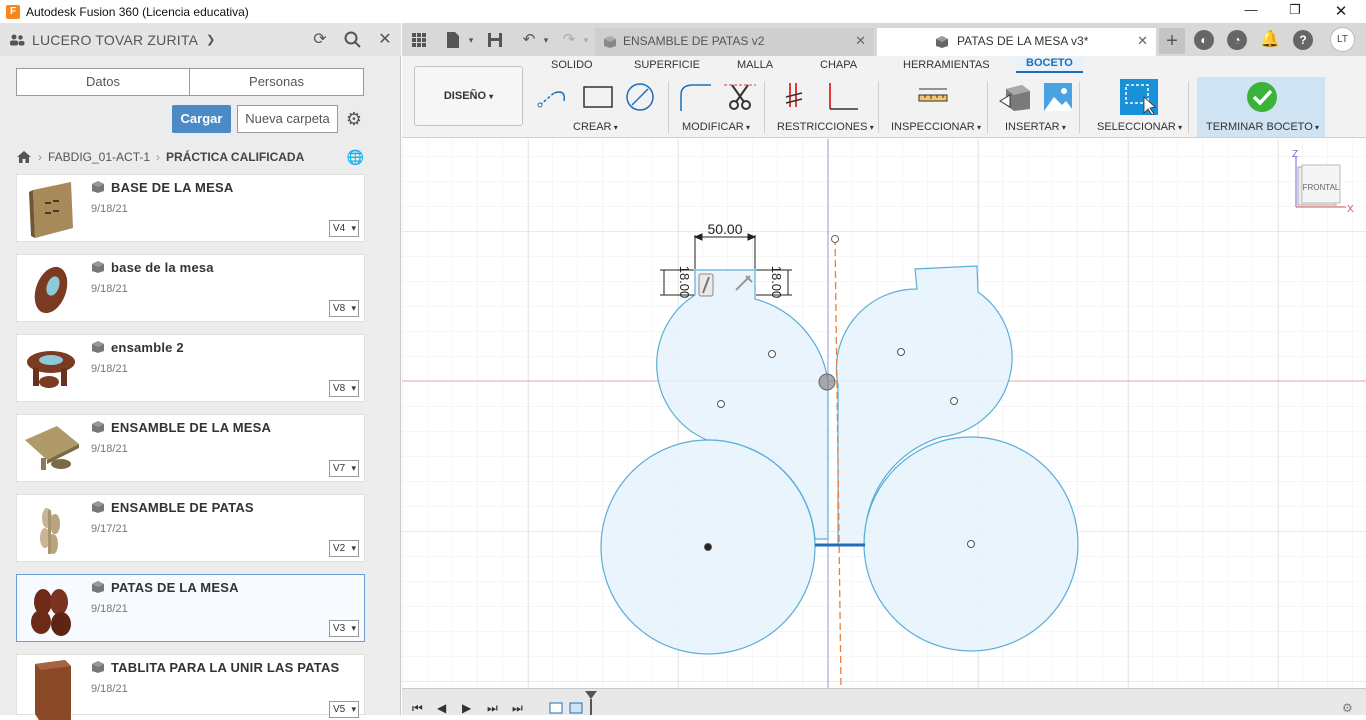  Describe the element at coordinates (492, 708) in the screenshot. I see `step-forward-icon: ⏭` at that location.